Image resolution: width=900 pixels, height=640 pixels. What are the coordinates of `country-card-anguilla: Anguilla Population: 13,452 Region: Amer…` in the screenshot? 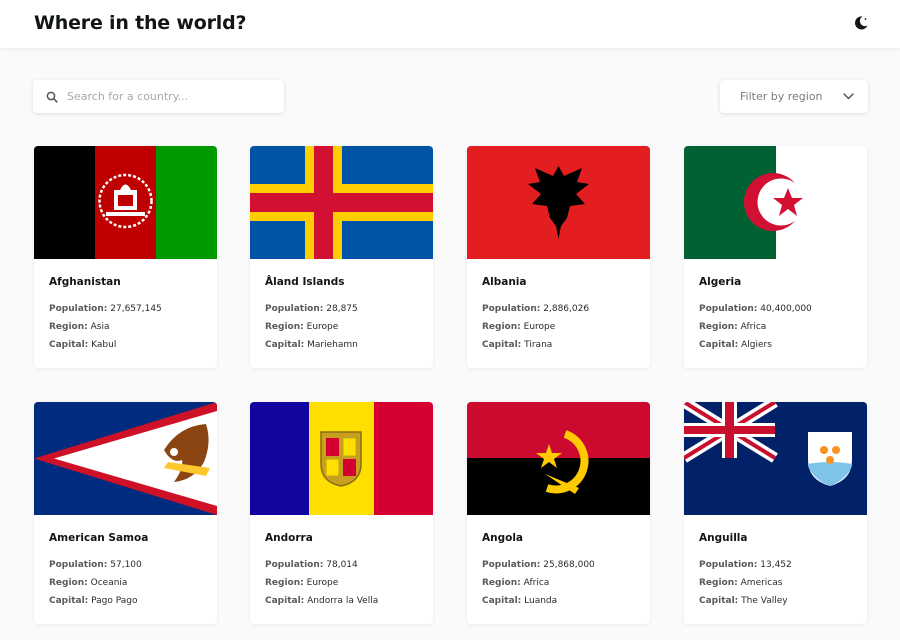 It's located at (775, 513).